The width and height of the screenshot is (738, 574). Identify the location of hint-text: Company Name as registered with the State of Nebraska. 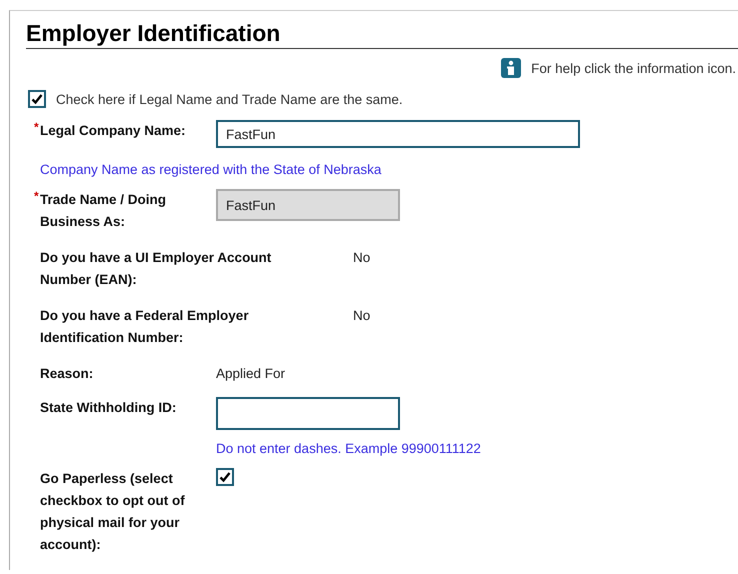
(211, 169).